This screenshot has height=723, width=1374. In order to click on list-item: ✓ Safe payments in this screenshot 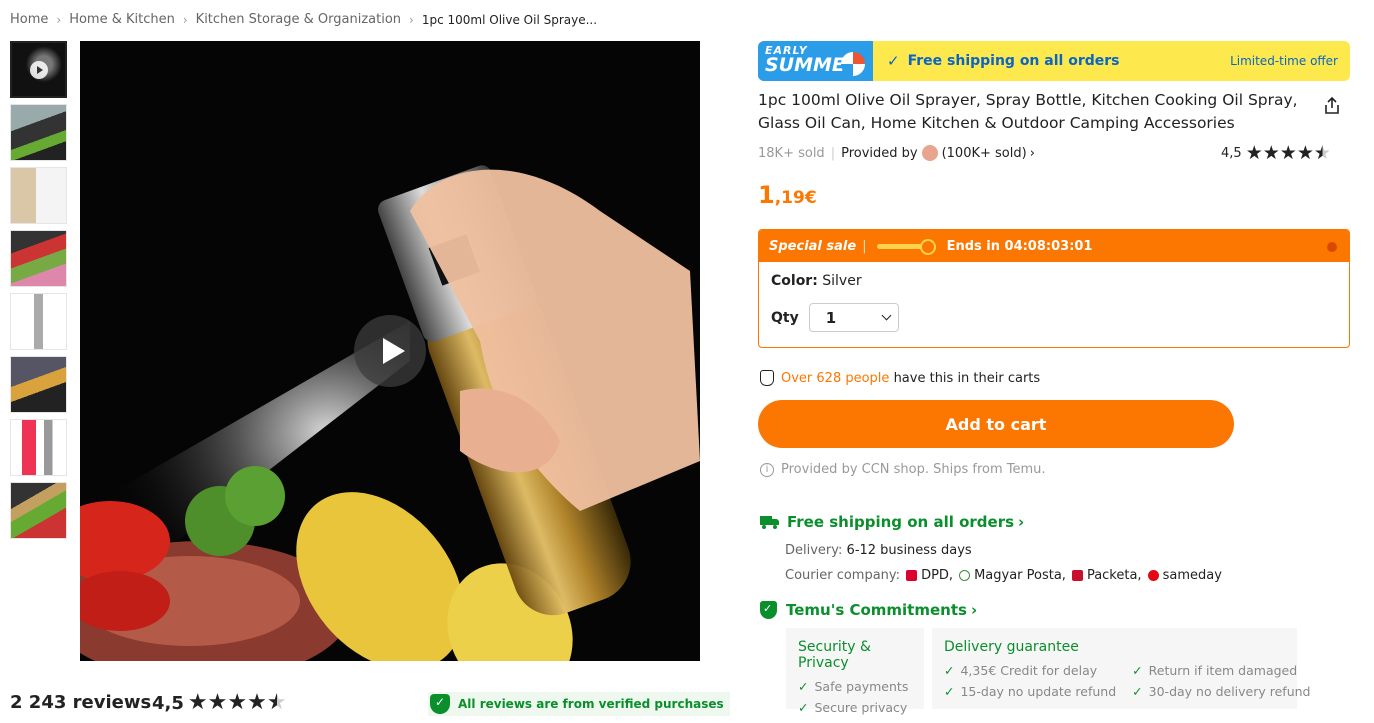, I will do `click(855, 686)`.